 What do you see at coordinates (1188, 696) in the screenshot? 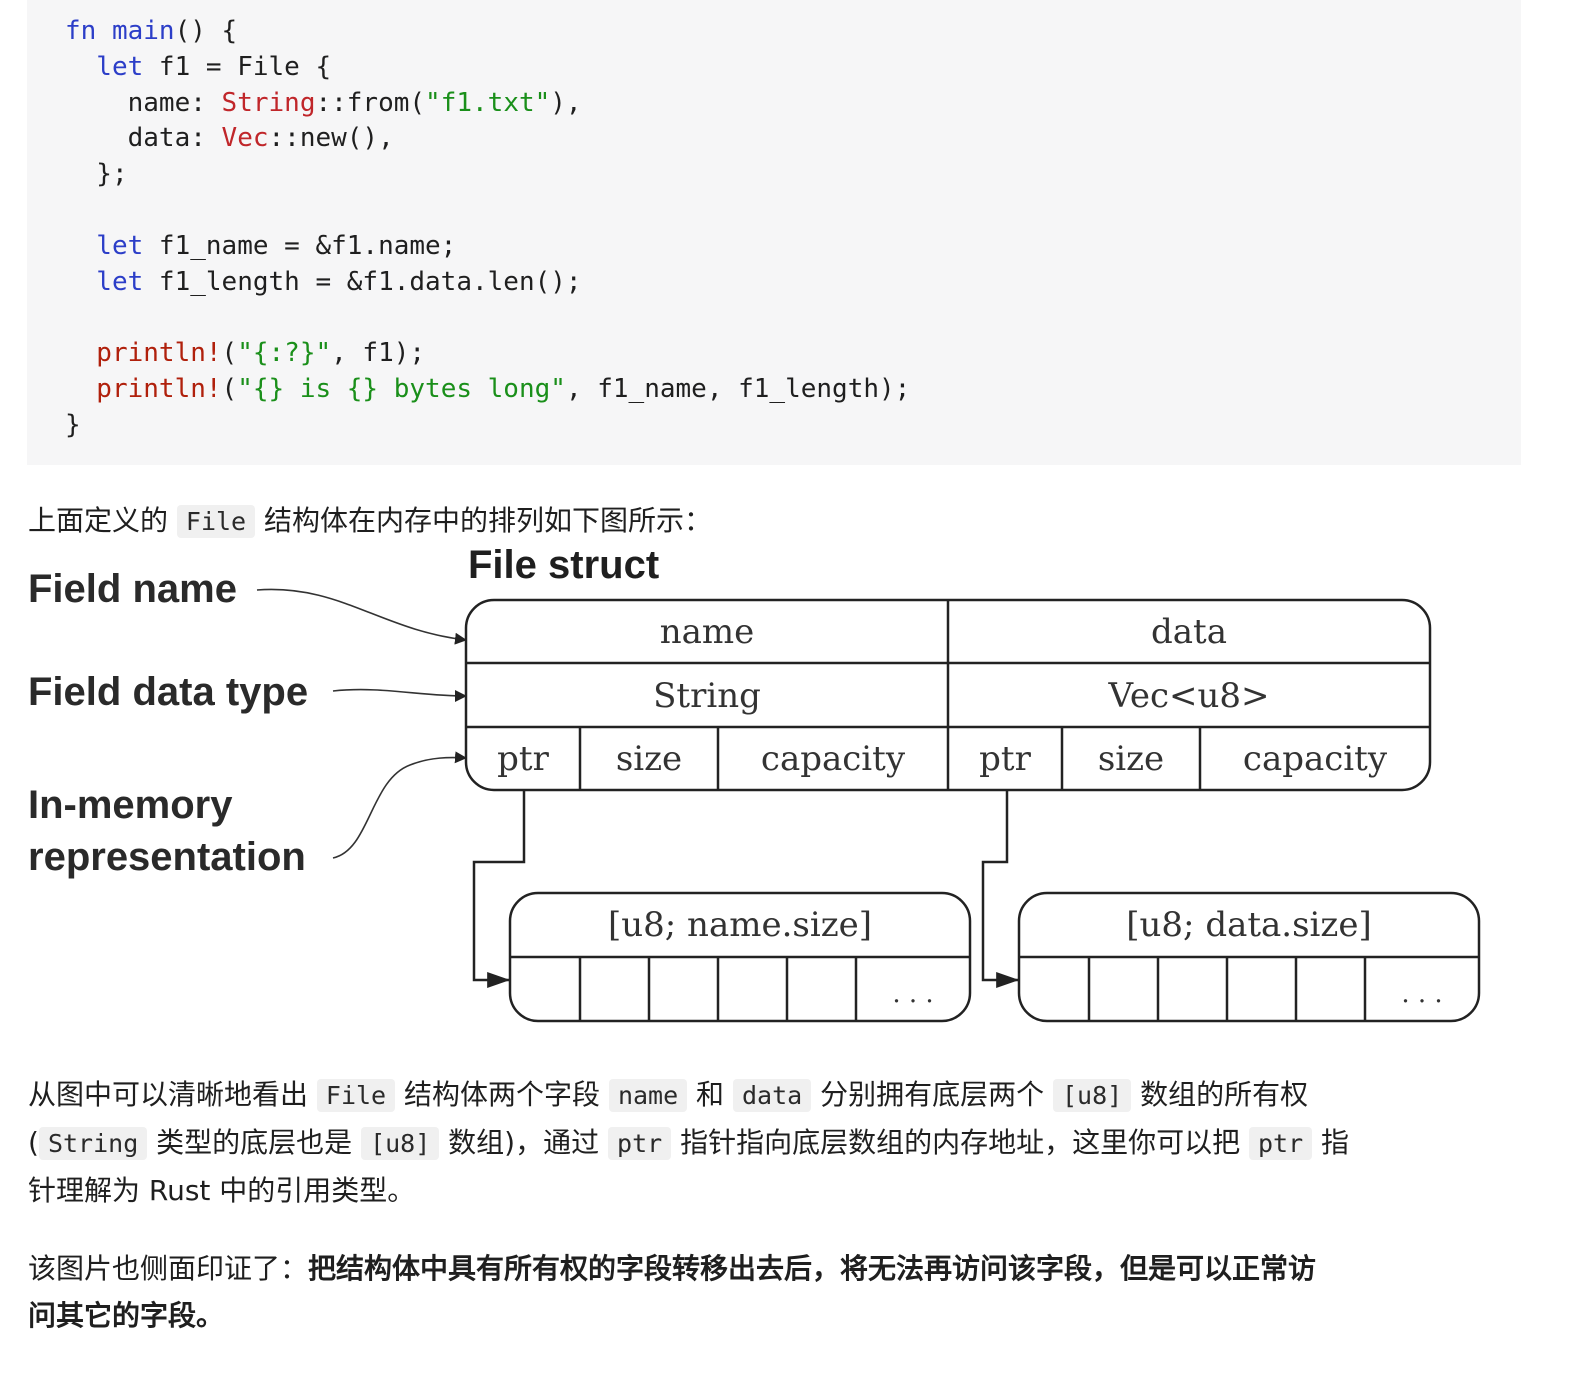
I see `field-type-vec: Vec<u8>` at bounding box center [1188, 696].